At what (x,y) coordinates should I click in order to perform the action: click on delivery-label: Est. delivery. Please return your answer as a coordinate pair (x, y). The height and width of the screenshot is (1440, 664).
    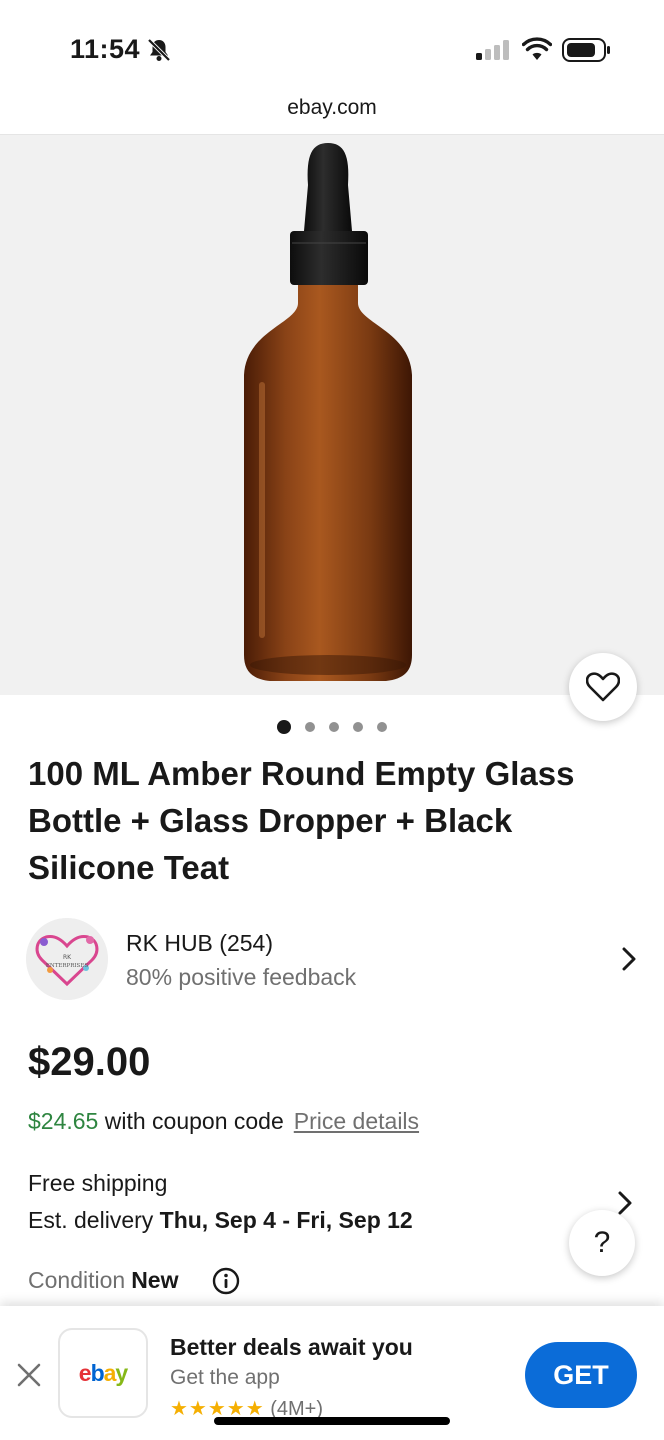
    Looking at the image, I should click on (94, 1220).